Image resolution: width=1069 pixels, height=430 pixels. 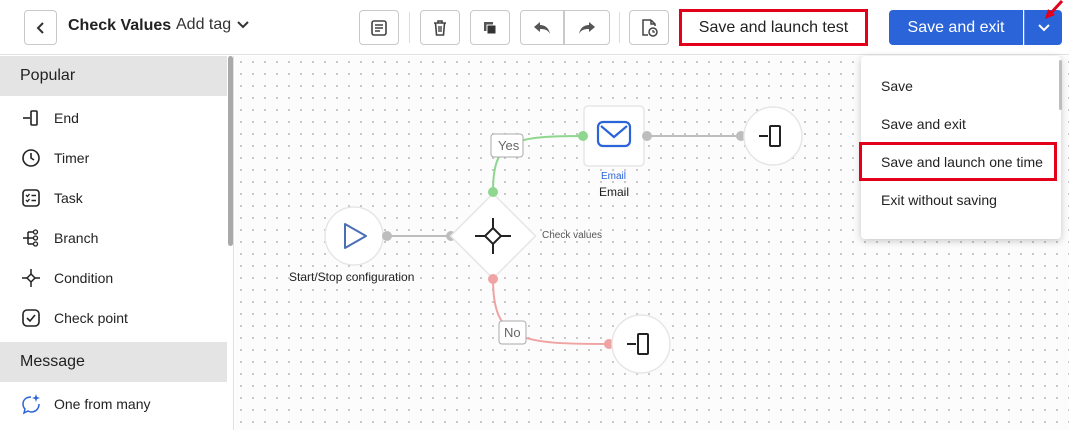 I want to click on start-stop-node, so click(x=354, y=236).